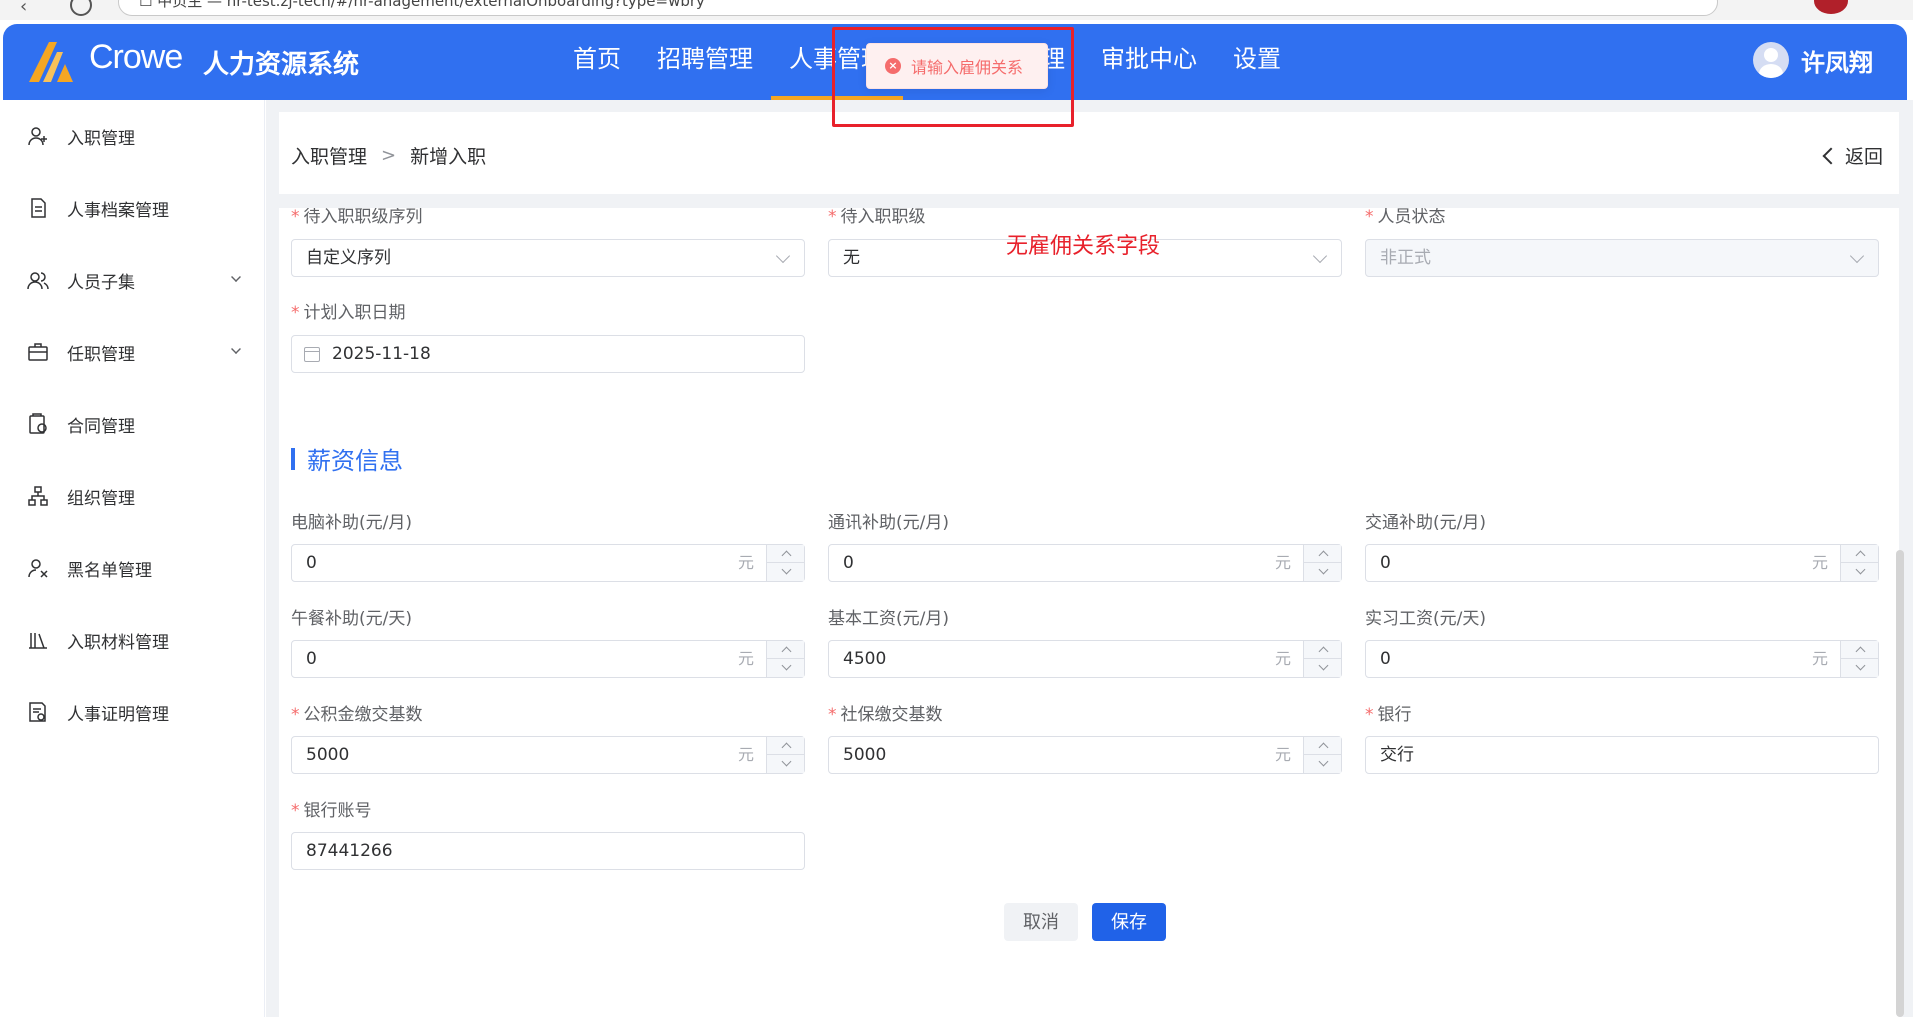 The width and height of the screenshot is (1913, 1017). Describe the element at coordinates (1622, 755) in the screenshot. I see `bank-input: 交行` at that location.